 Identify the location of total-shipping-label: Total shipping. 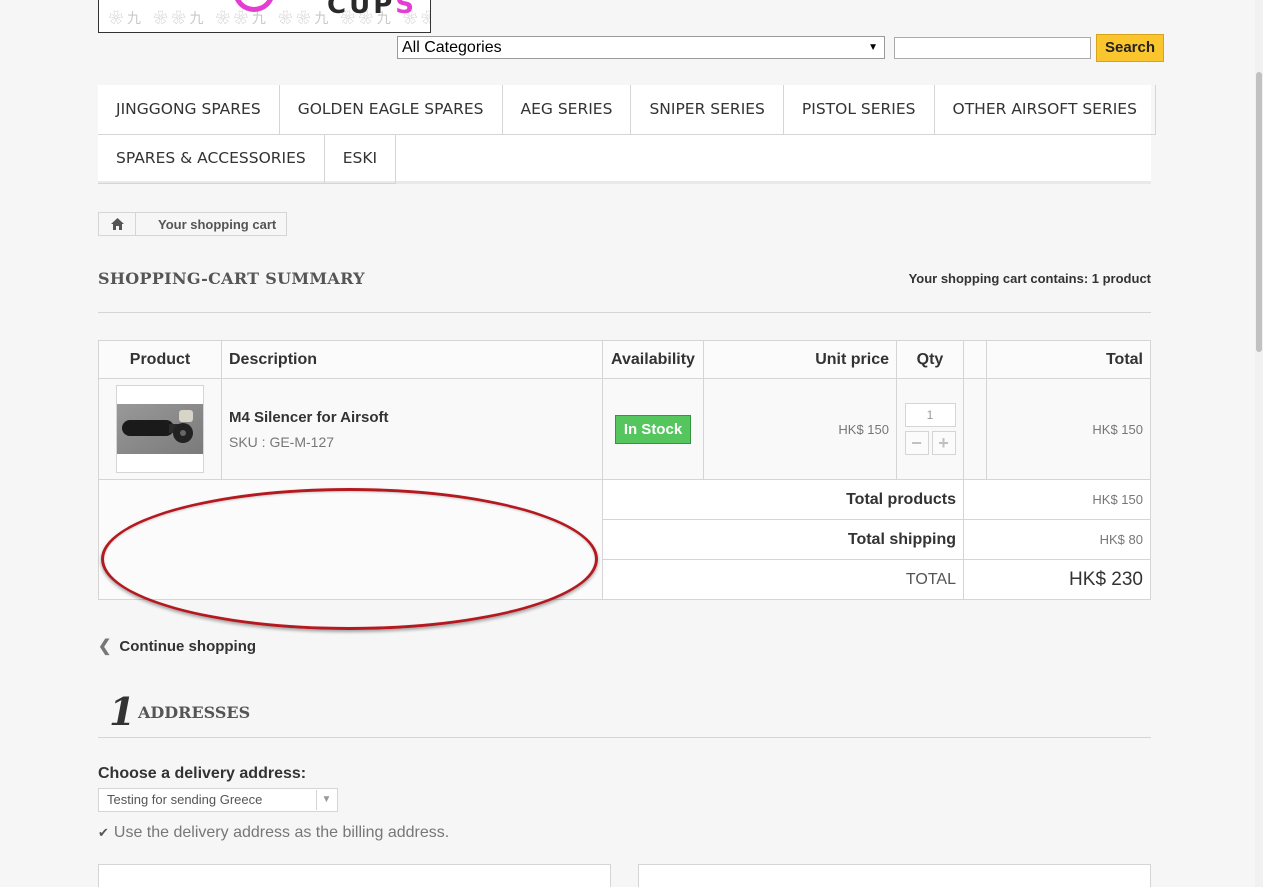
(783, 539).